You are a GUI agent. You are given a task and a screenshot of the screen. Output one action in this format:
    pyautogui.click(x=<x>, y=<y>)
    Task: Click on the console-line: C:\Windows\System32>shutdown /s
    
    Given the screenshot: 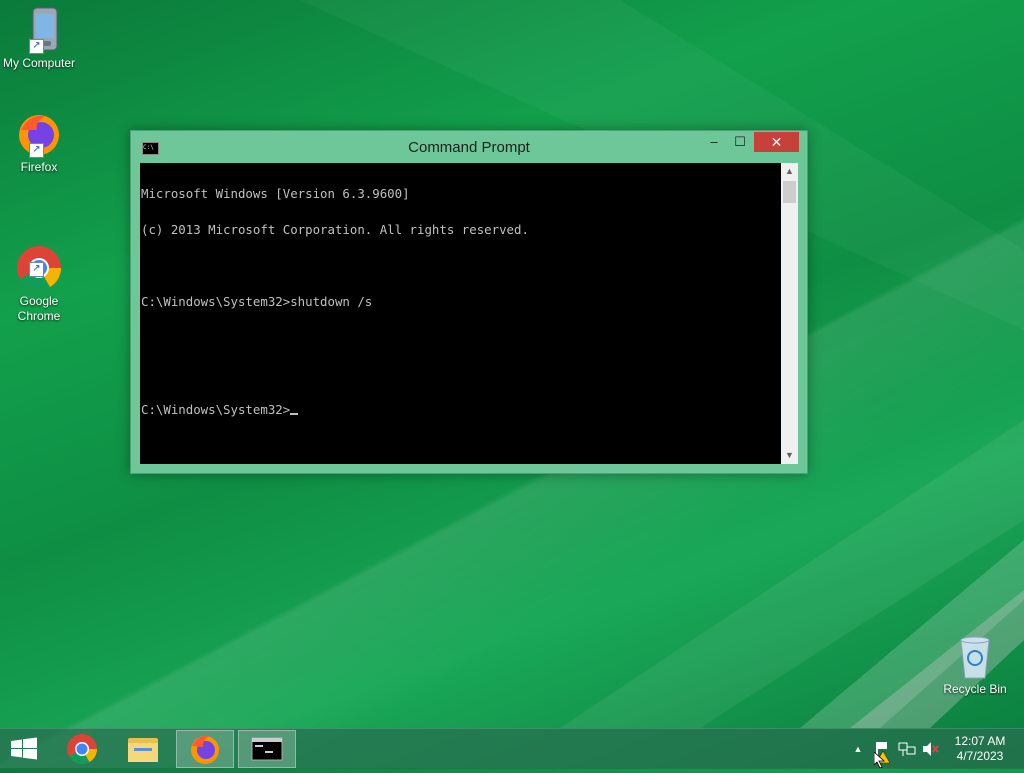 What is the action you would take?
    pyautogui.click(x=257, y=301)
    